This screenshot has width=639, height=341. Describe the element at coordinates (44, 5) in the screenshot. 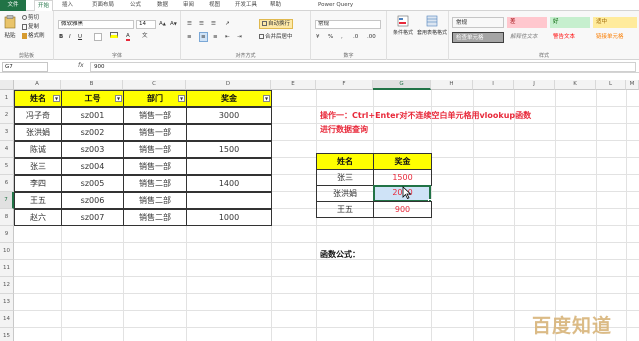

I see `tab-home: 开始` at that location.